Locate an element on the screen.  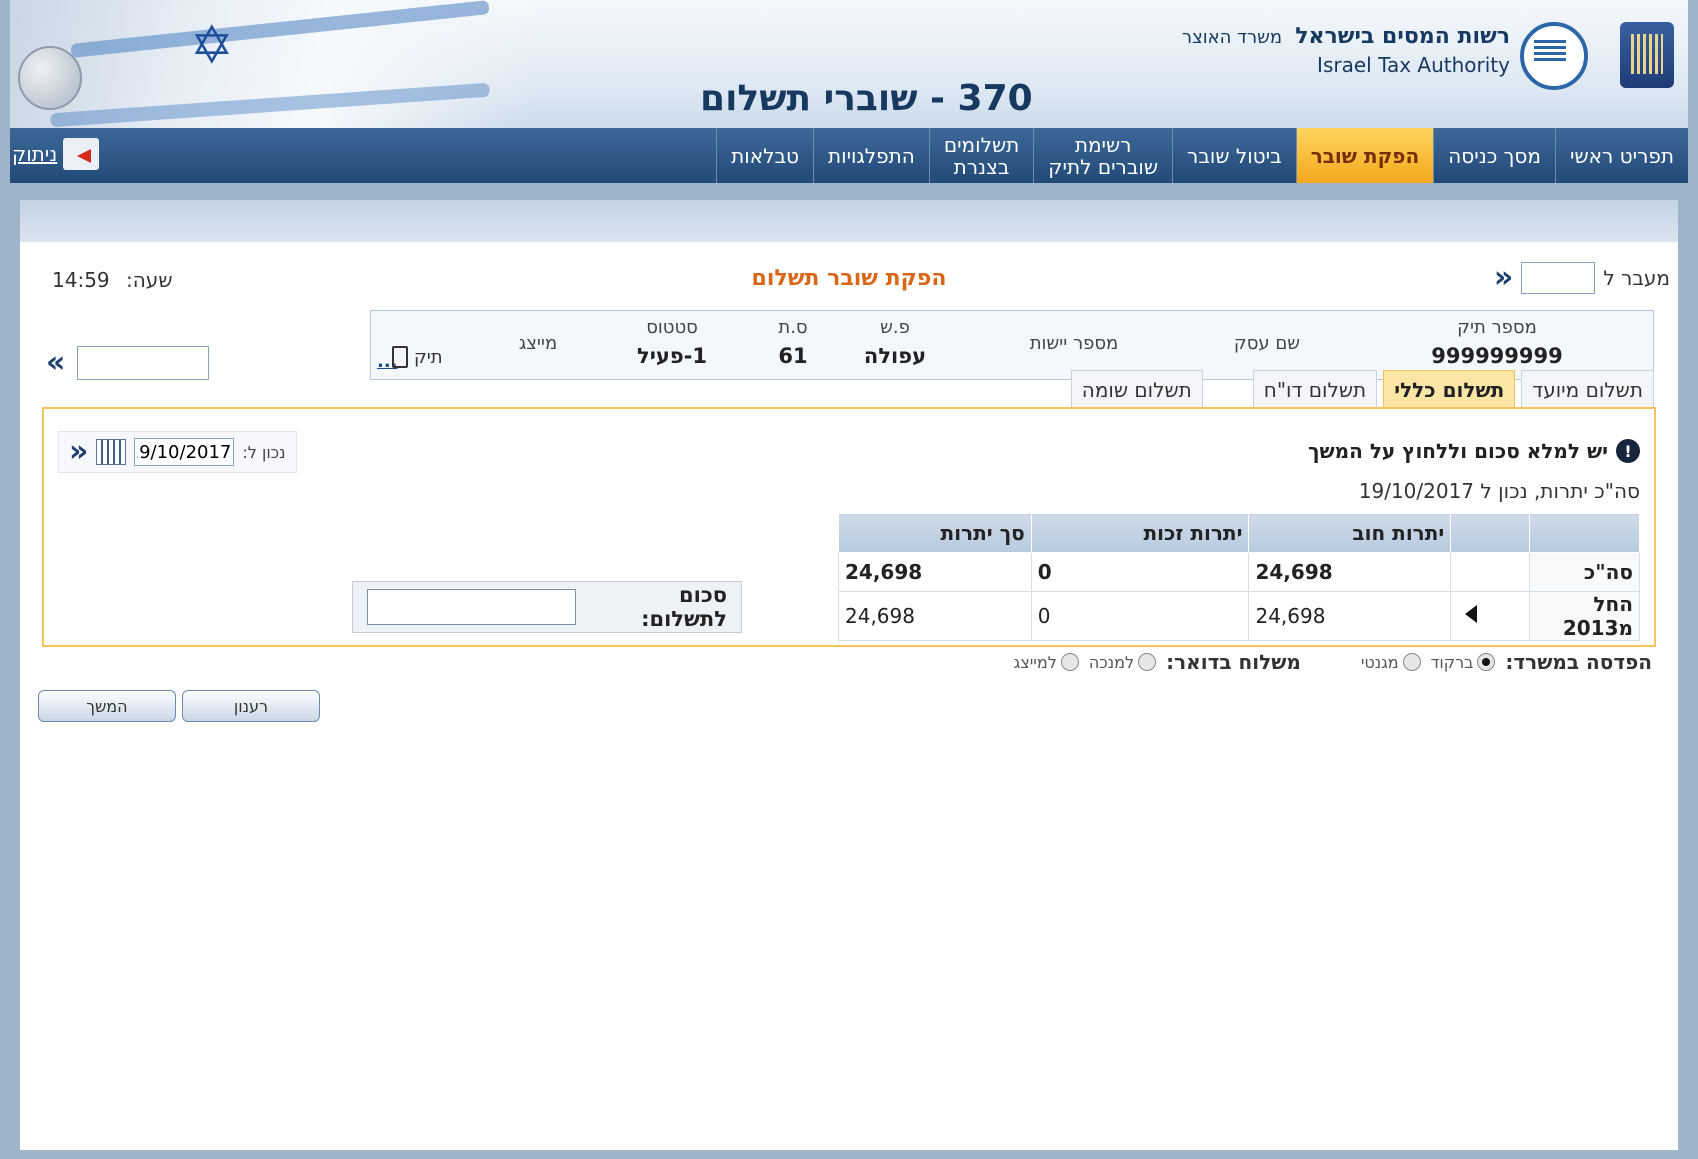
calendar-icon is located at coordinates (111, 452).